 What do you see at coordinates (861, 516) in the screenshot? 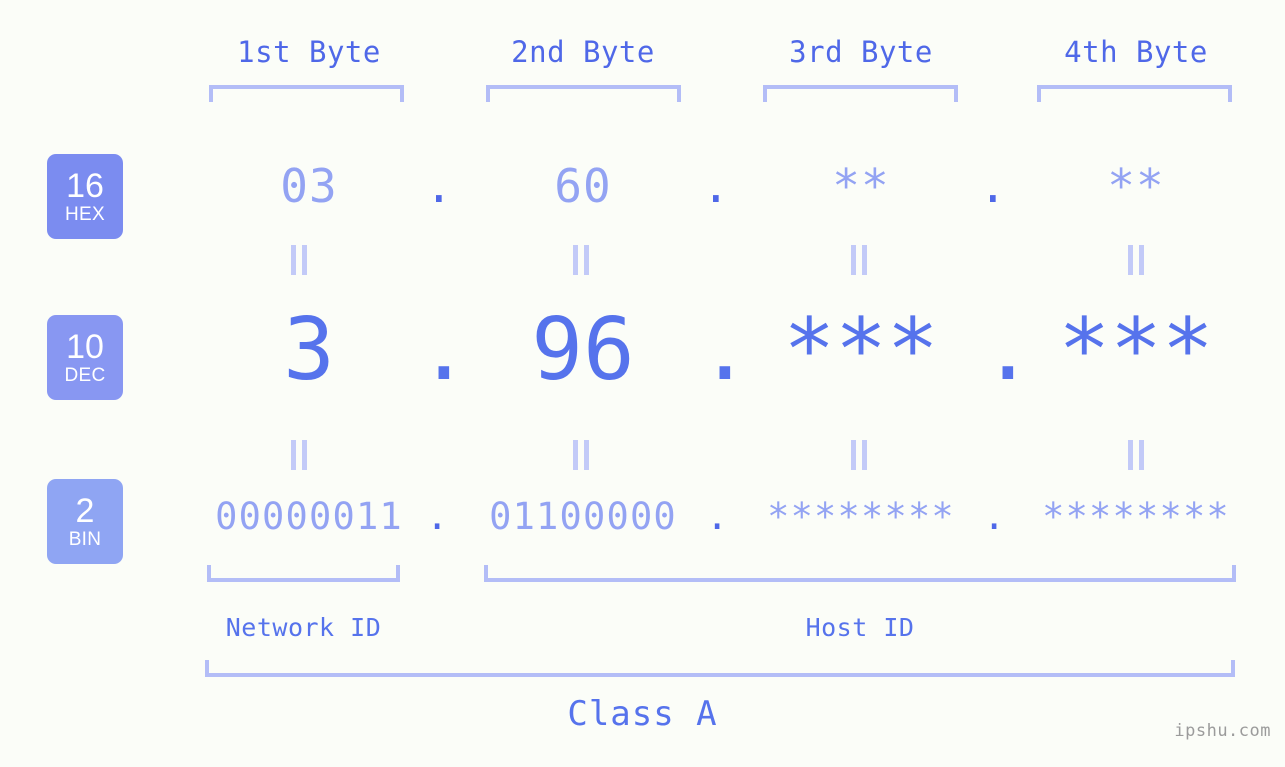
I see `bin-byte-3: ********` at bounding box center [861, 516].